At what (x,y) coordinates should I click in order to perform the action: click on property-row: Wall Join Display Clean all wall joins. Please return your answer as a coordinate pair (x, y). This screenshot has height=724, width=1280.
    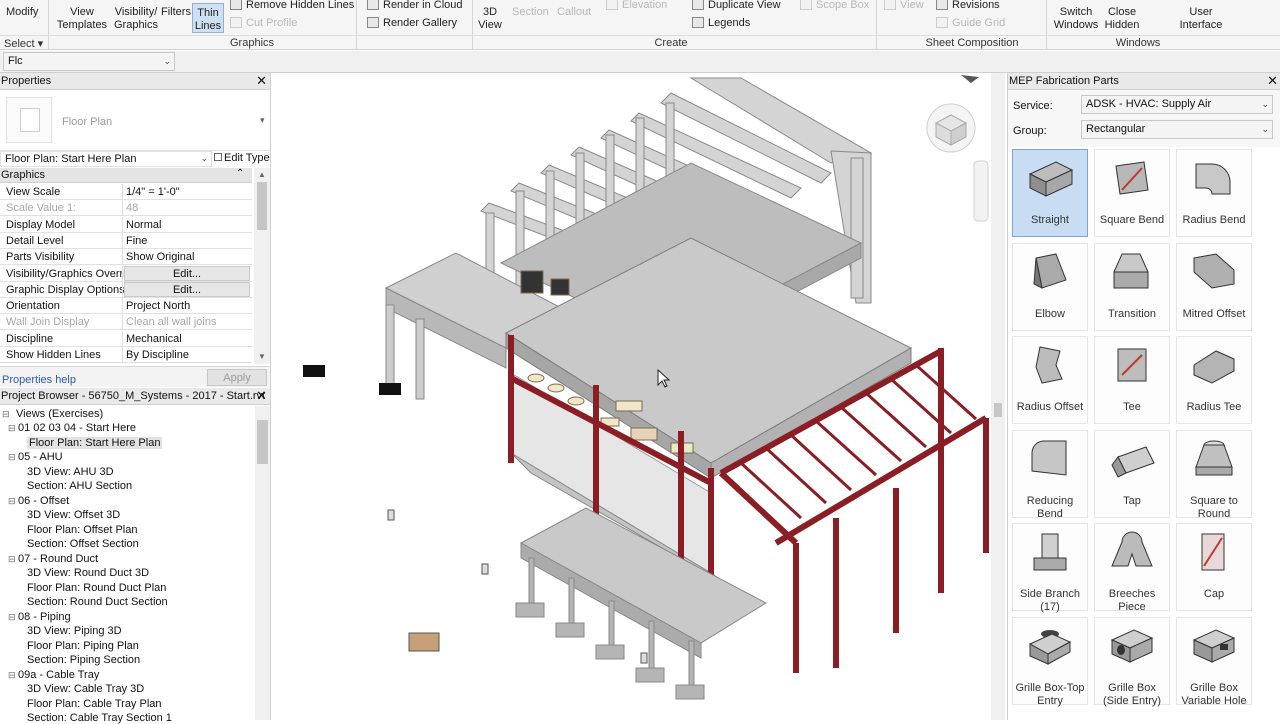
    Looking at the image, I should click on (126, 322).